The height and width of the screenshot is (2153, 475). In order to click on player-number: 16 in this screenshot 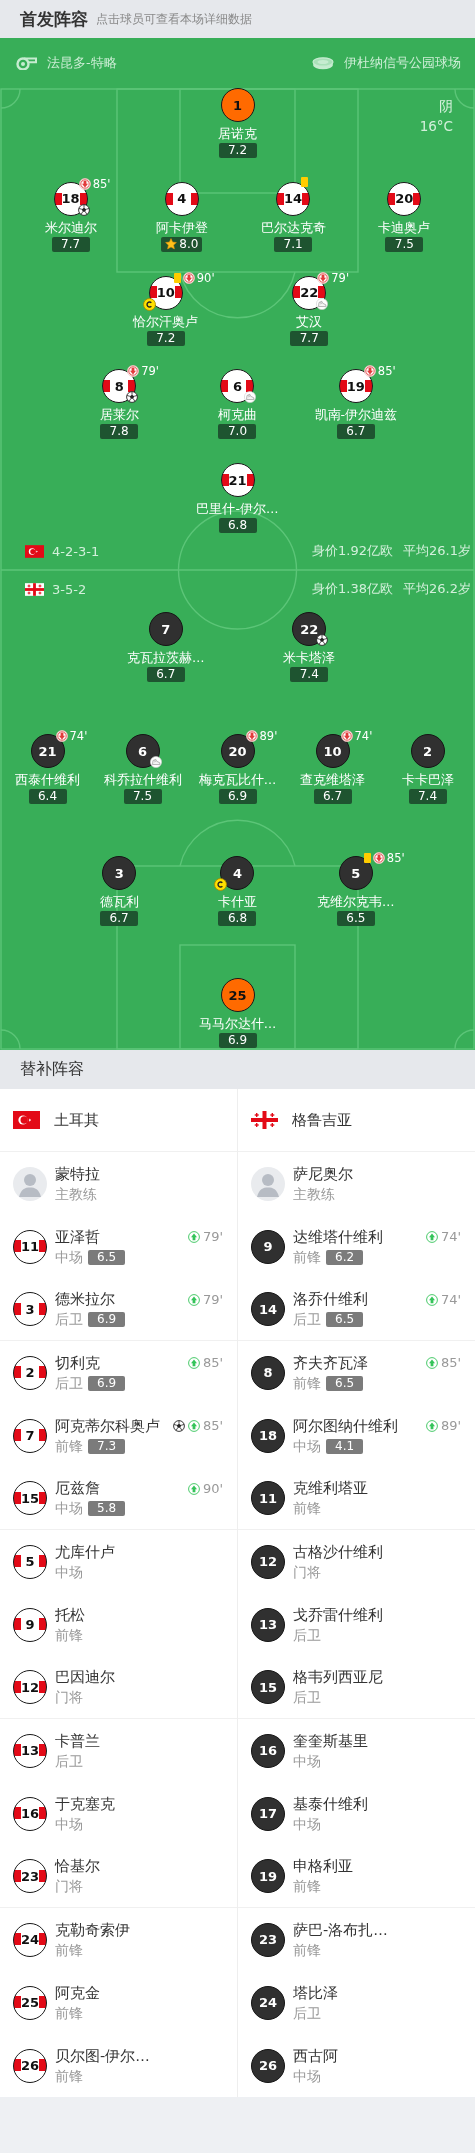, I will do `click(30, 1813)`.